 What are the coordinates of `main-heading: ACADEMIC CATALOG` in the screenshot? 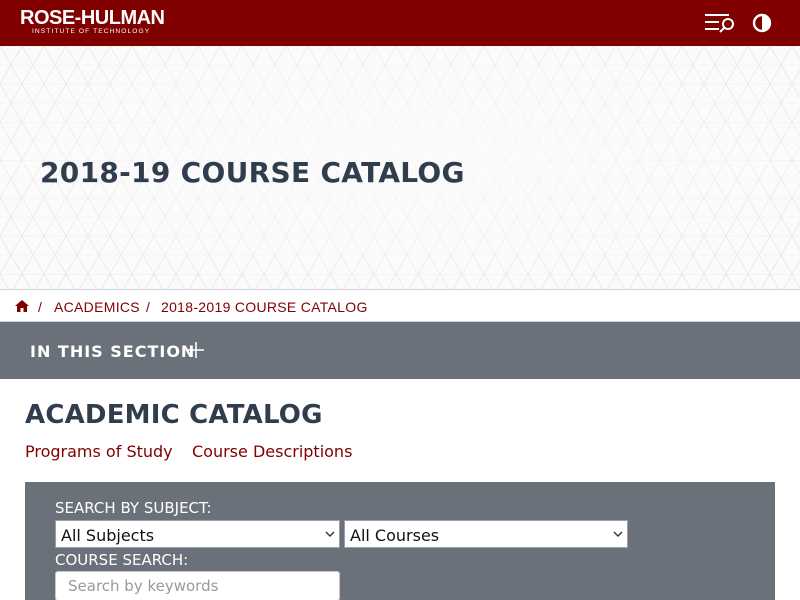 It's located at (174, 415).